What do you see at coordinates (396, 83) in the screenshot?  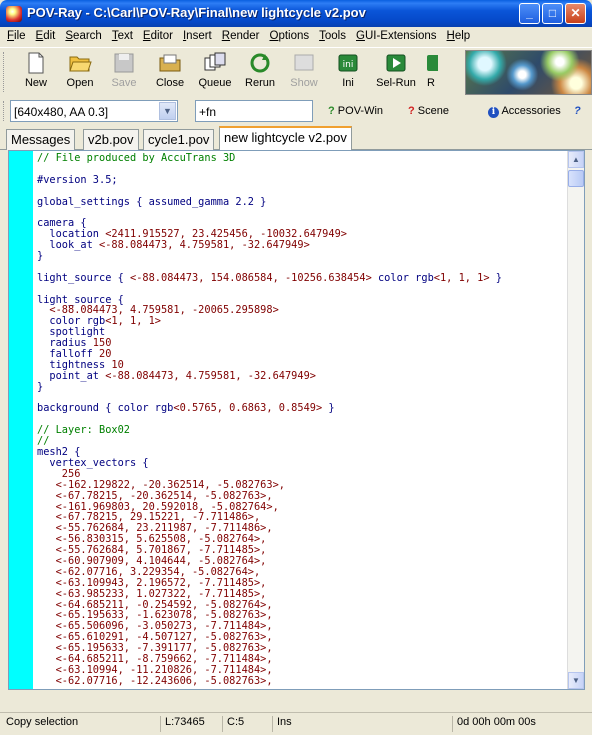 I see `sel-run-label: Sel-Run` at bounding box center [396, 83].